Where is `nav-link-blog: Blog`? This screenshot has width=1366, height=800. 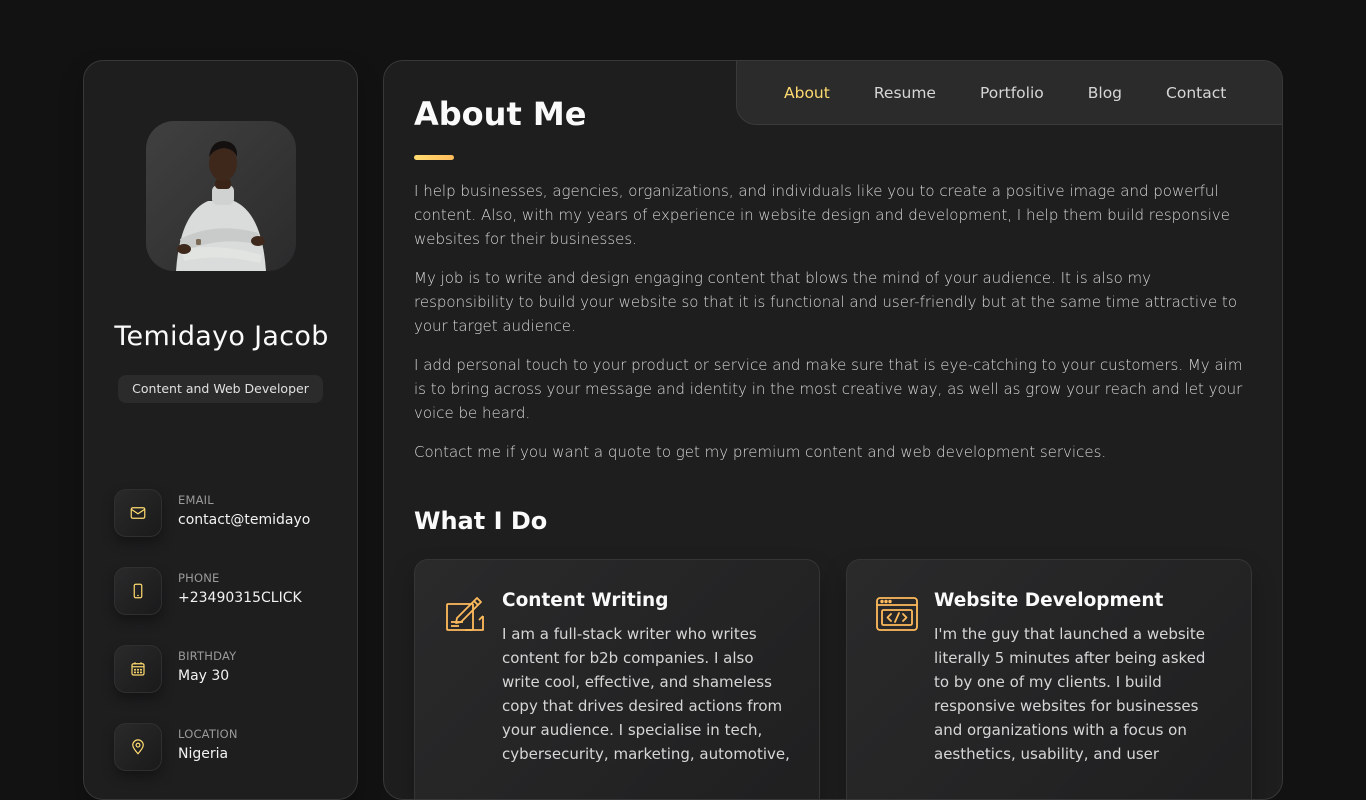 nav-link-blog: Blog is located at coordinates (1105, 93).